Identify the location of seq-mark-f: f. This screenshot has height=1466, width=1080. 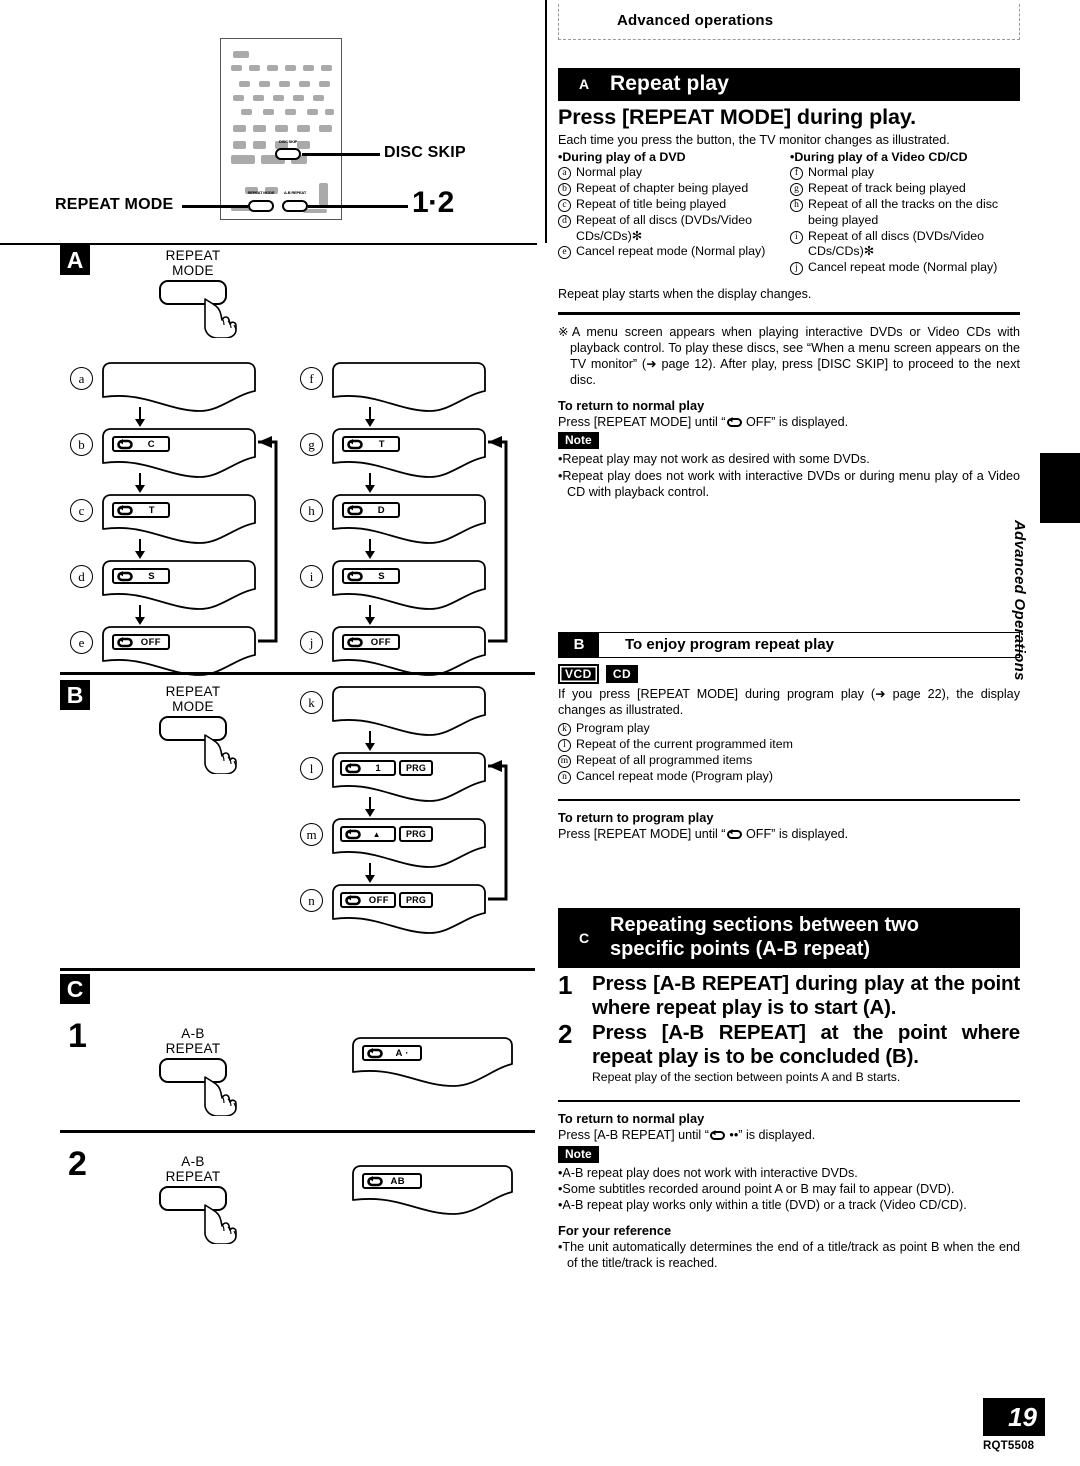
(311, 378).